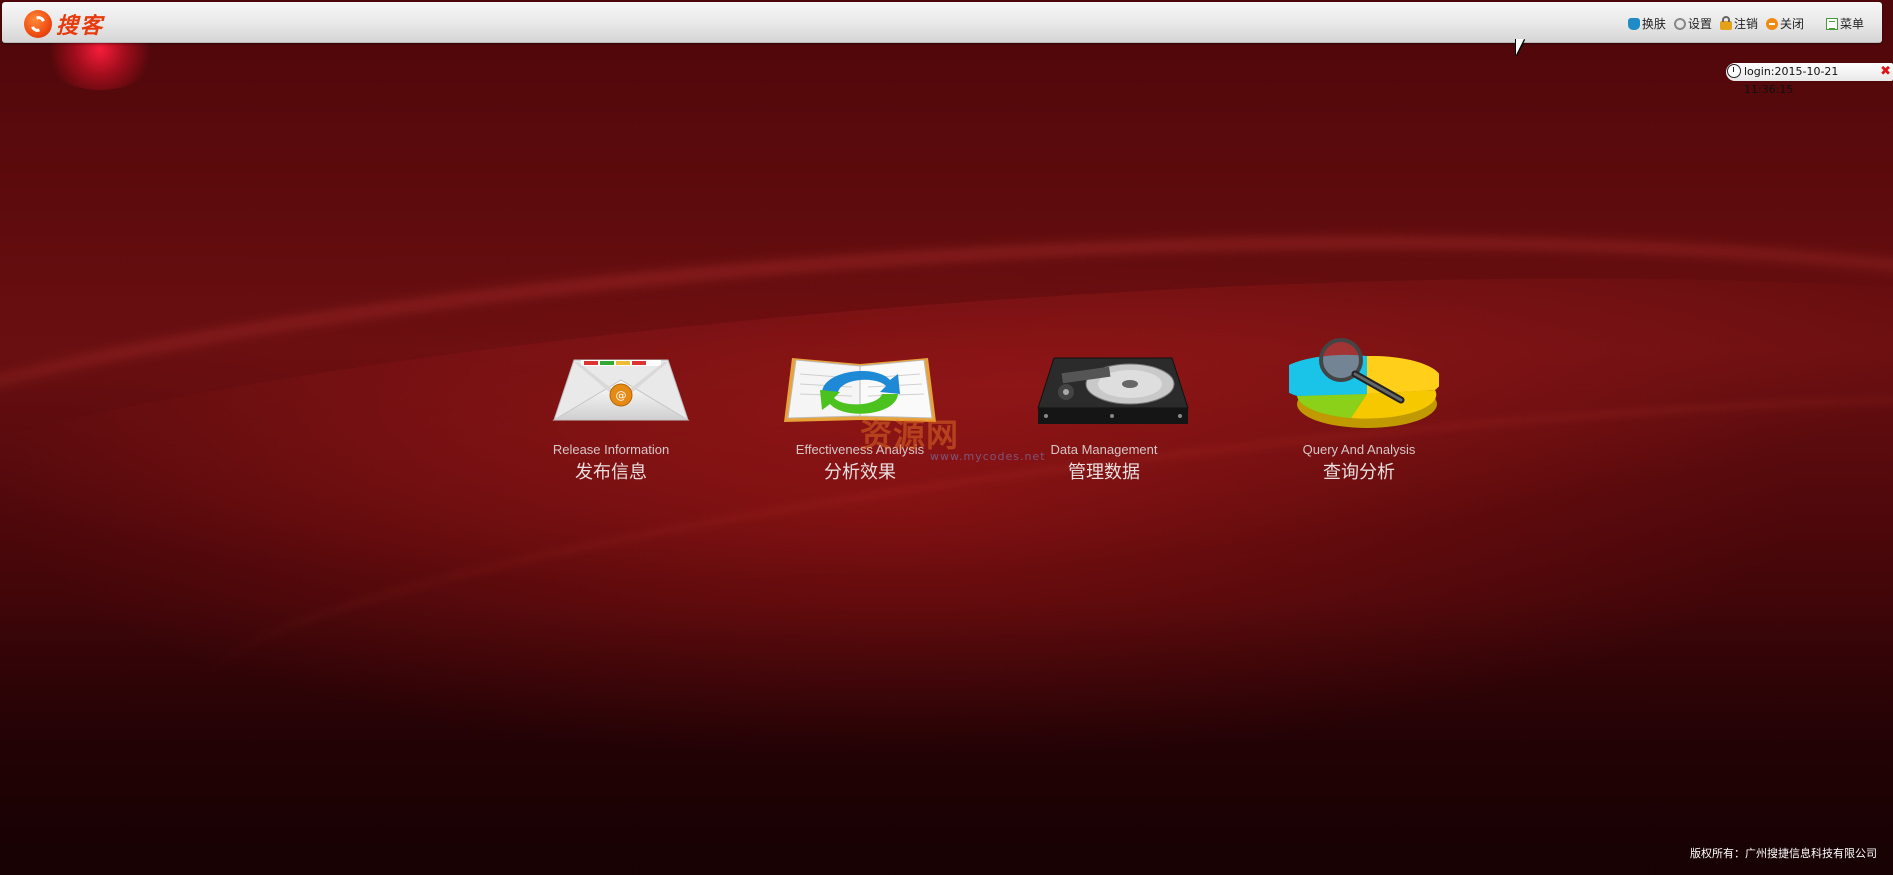  What do you see at coordinates (1771, 23) in the screenshot?
I see `close-circle-icon` at bounding box center [1771, 23].